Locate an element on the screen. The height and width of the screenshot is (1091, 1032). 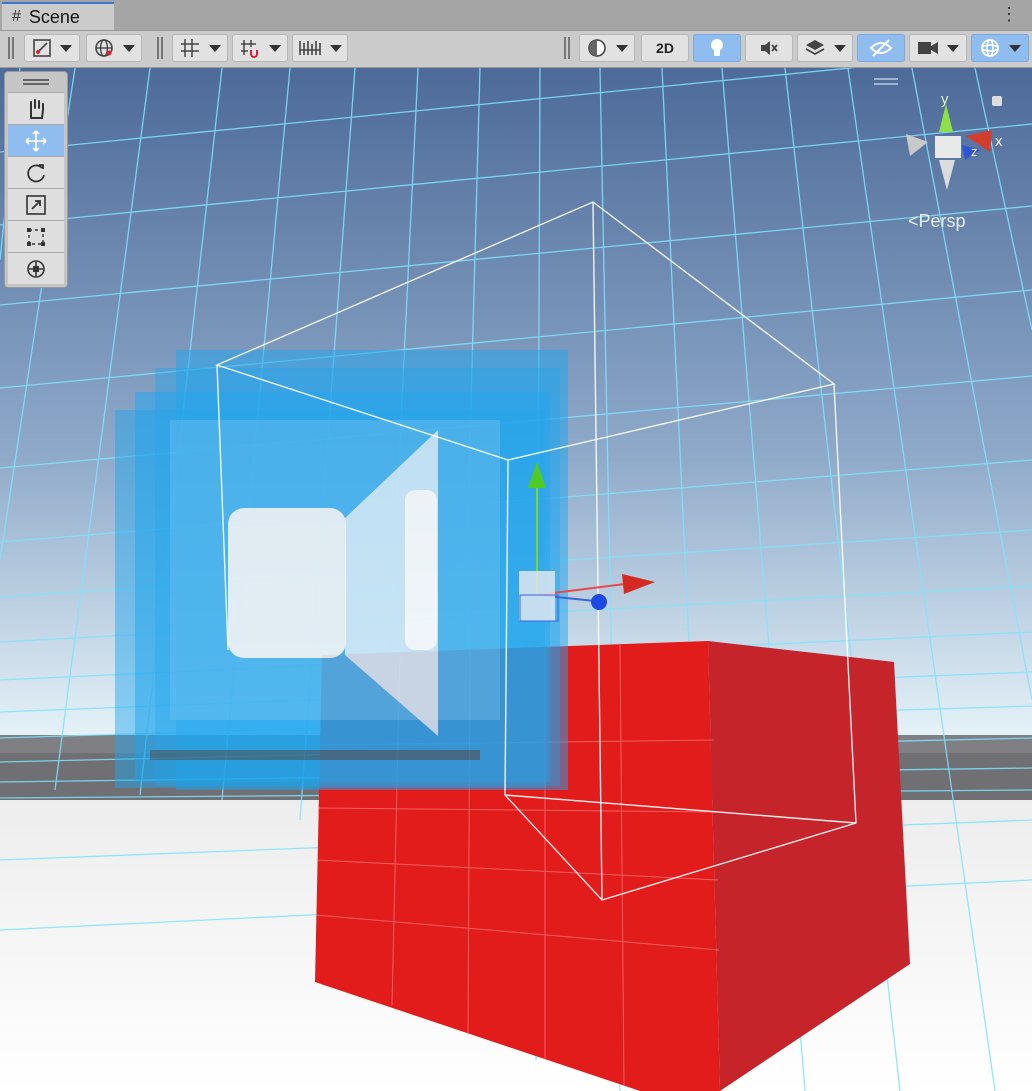
chevron-left-icon: < is located at coordinates (913, 221).